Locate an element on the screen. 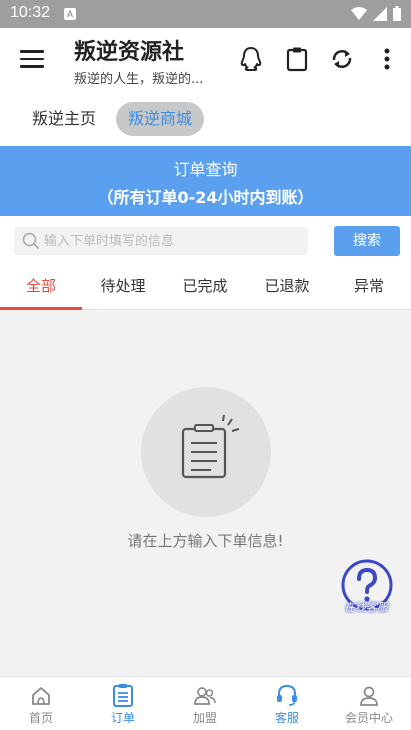 Image resolution: width=411 pixels, height=730 pixels. user-icon is located at coordinates (369, 696).